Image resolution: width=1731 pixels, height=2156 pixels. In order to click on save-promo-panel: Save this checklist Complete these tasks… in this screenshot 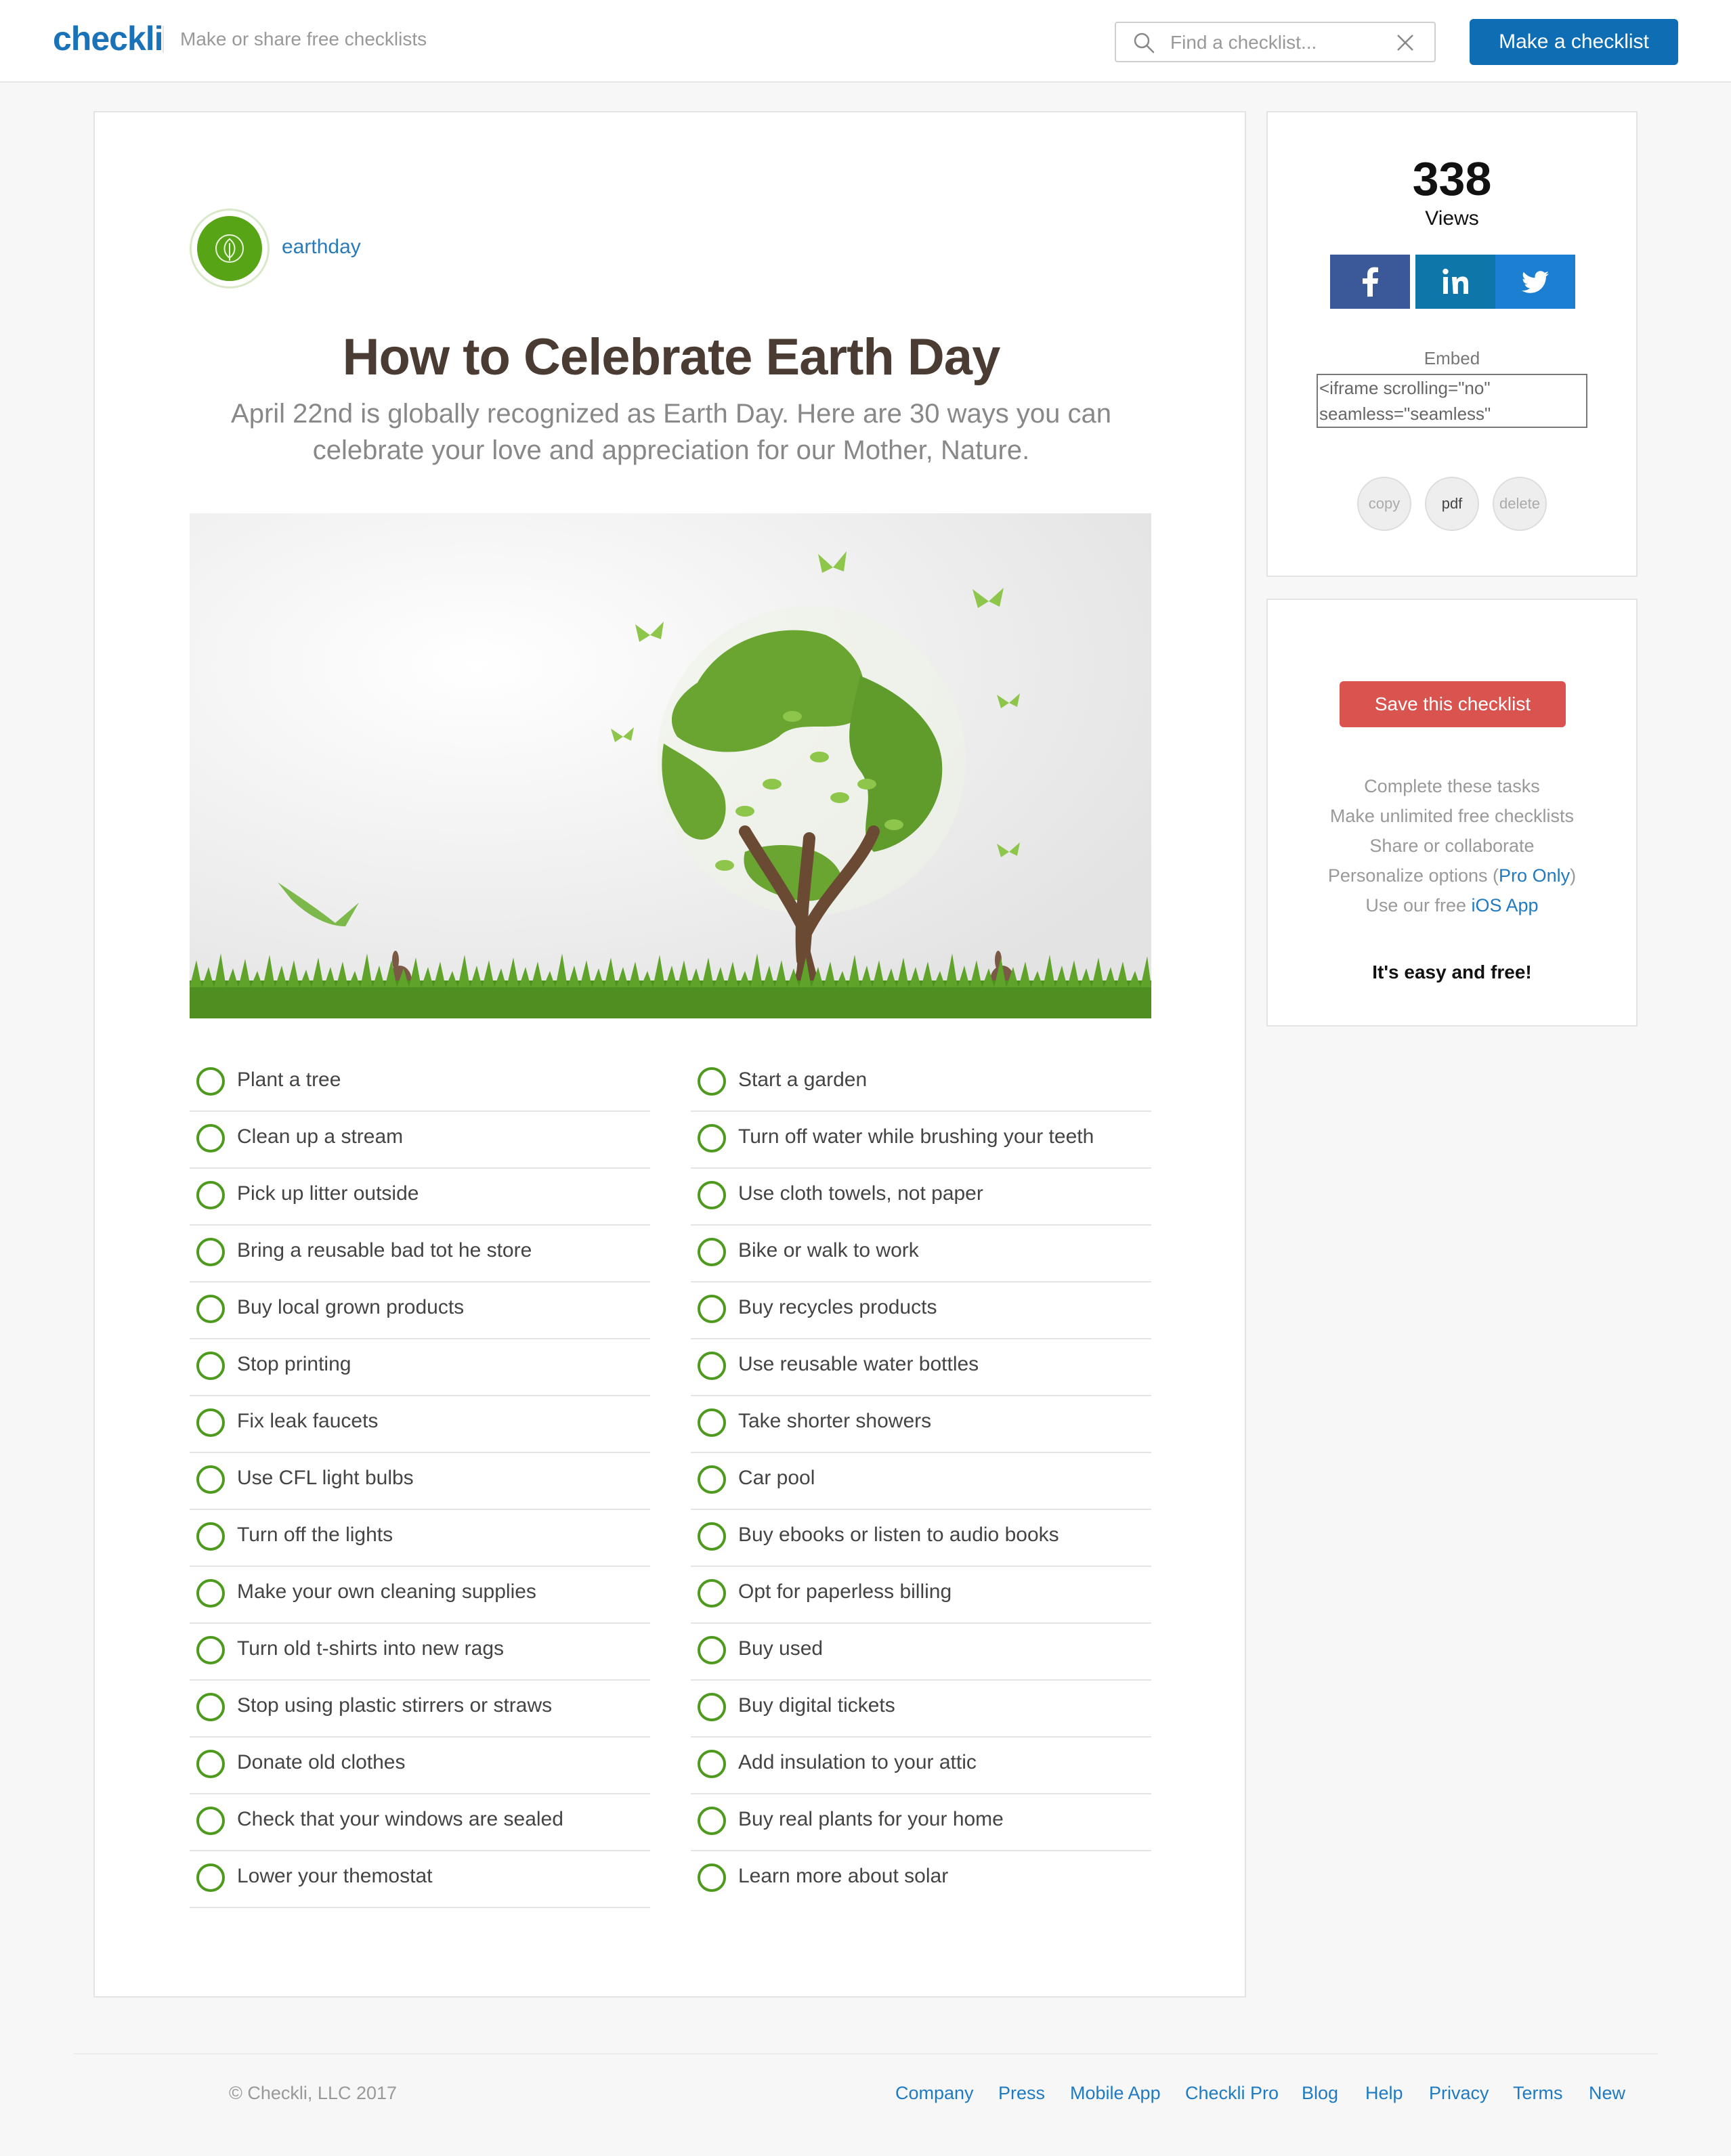, I will do `click(1452, 813)`.